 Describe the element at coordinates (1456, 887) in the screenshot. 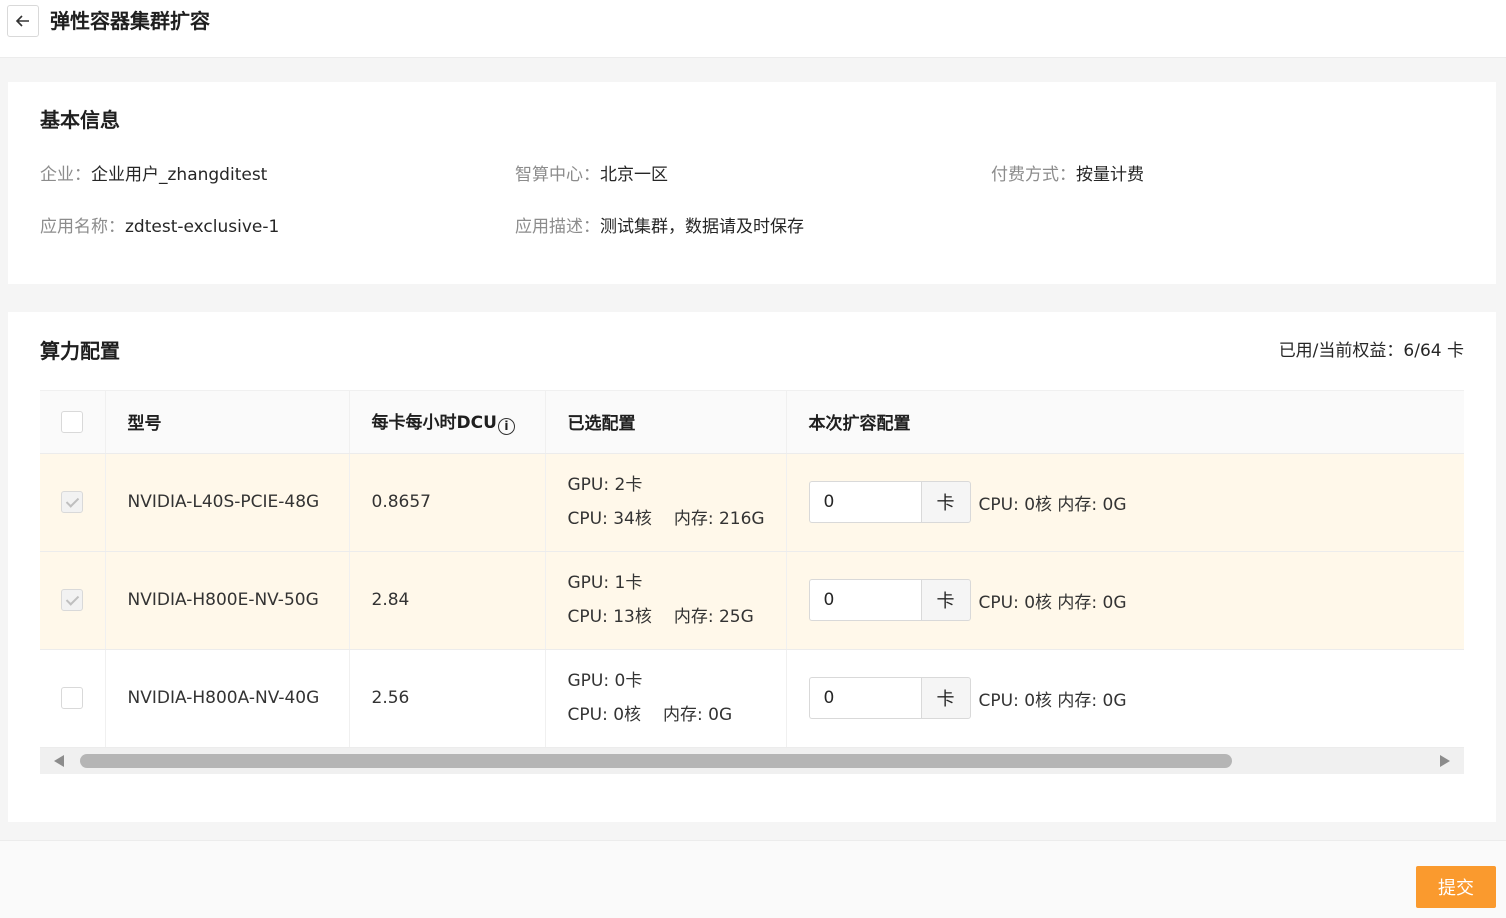

I see `submit-button: 提交` at that location.